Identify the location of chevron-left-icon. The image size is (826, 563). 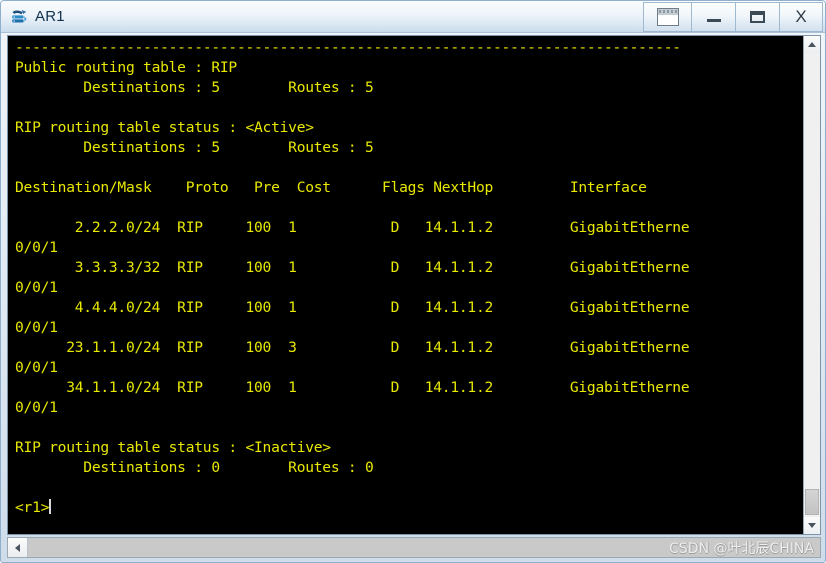
(17, 547).